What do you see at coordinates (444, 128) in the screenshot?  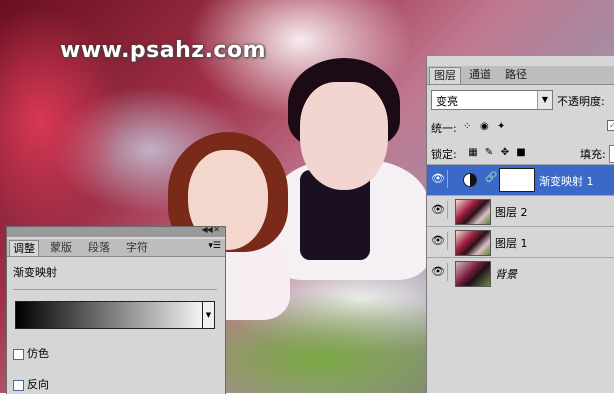 I see `unify-label: 统一:` at bounding box center [444, 128].